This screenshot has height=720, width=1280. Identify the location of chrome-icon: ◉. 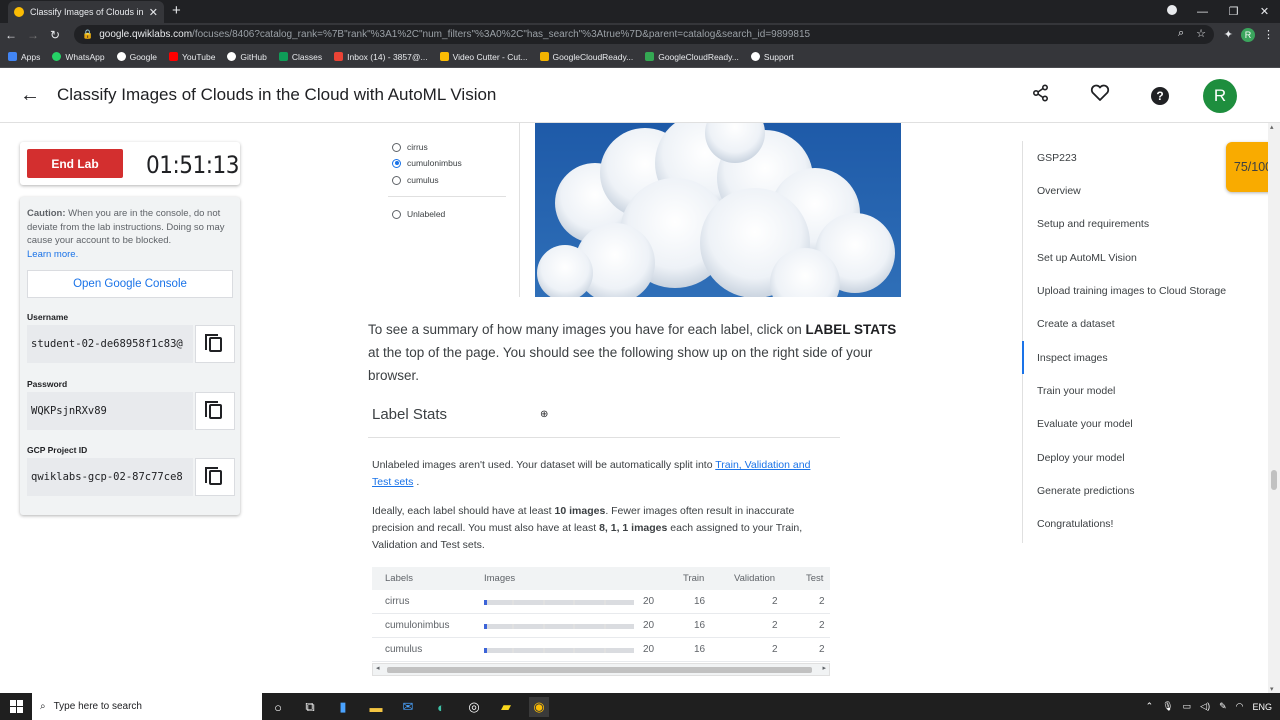
(539, 707).